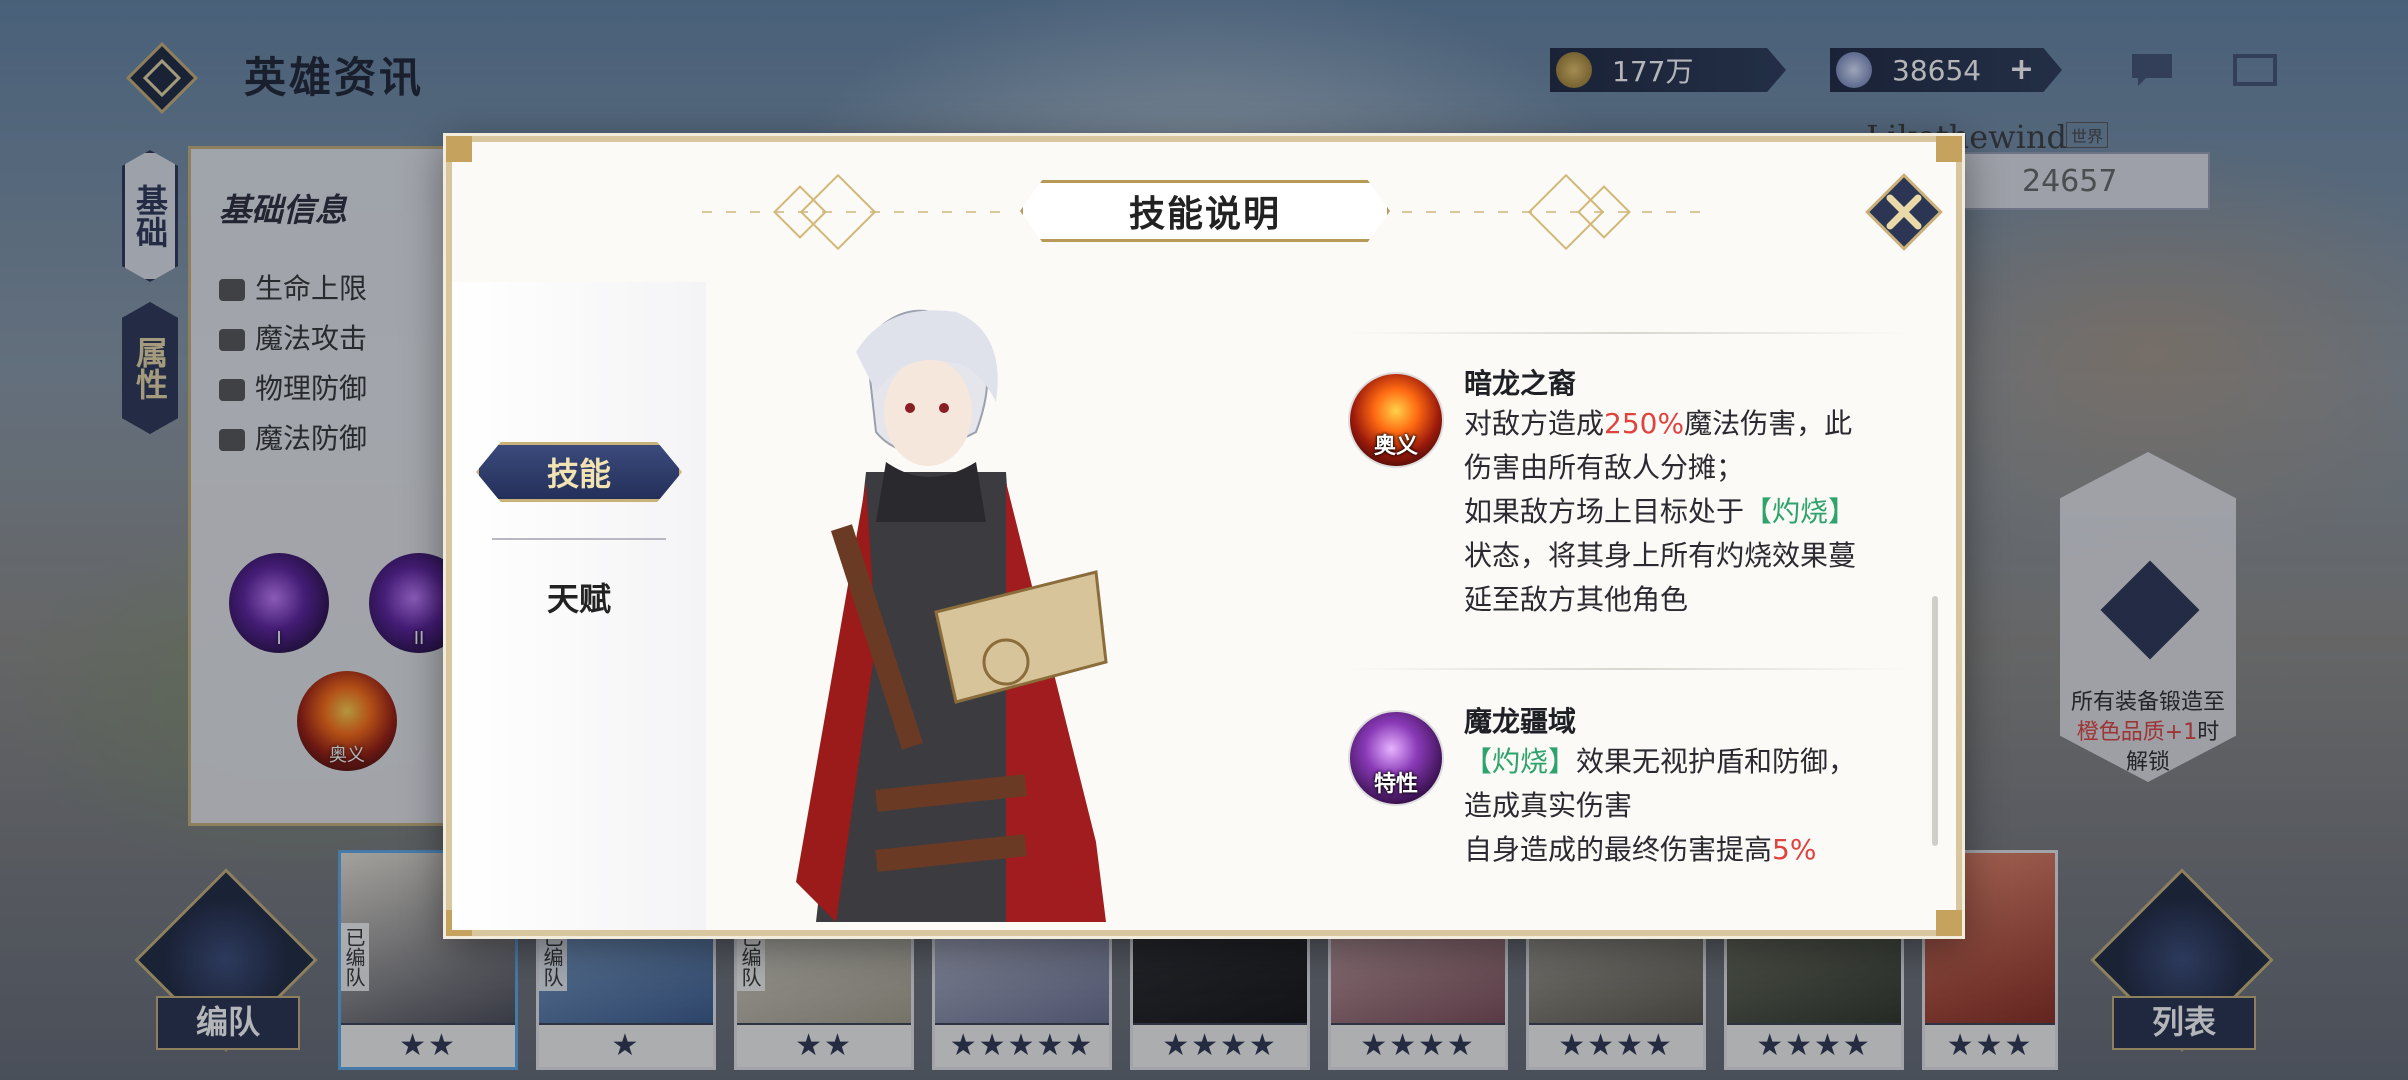 Image resolution: width=2408 pixels, height=1080 pixels. Describe the element at coordinates (579, 539) in the screenshot. I see `tab-divider` at that location.